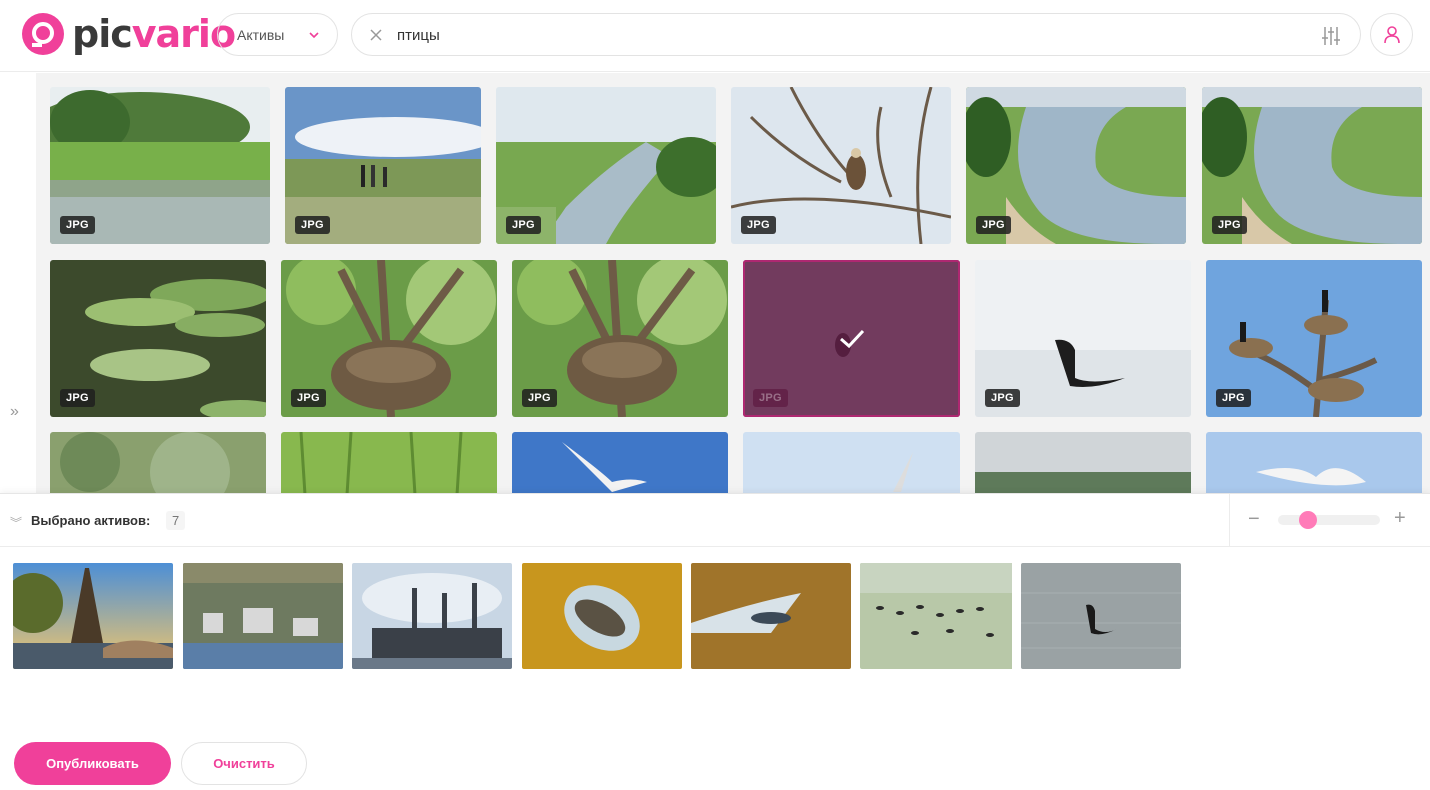  What do you see at coordinates (936, 616) in the screenshot?
I see `photo-geese` at bounding box center [936, 616].